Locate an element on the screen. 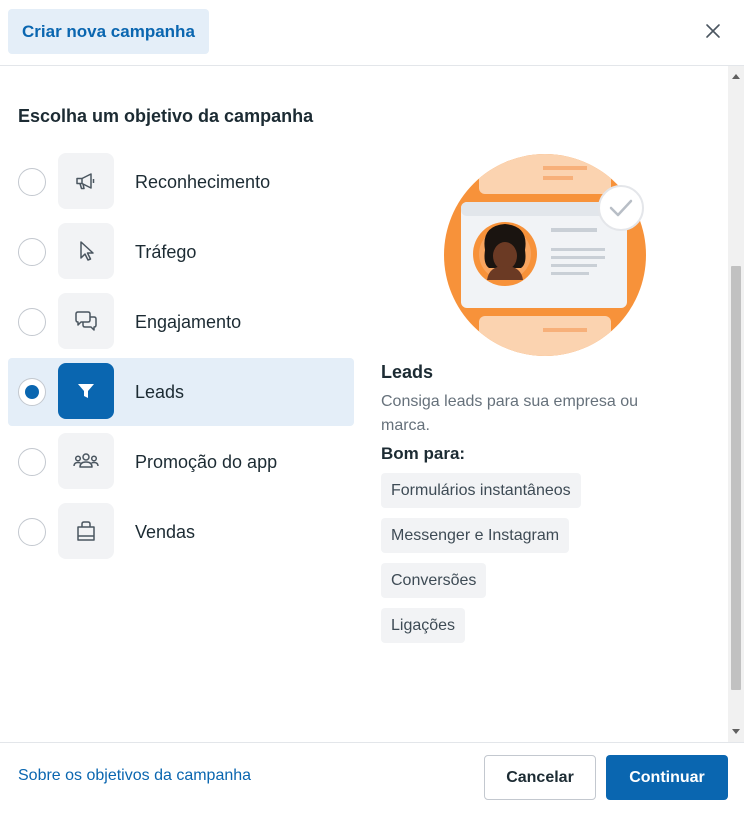 The height and width of the screenshot is (813, 744). continue-button: Continuar is located at coordinates (667, 777).